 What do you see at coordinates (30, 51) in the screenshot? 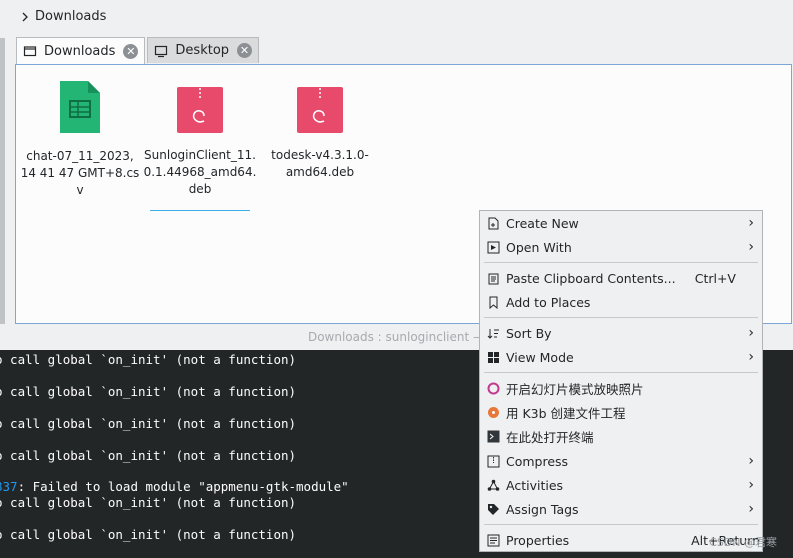
I see `folder-icon` at bounding box center [30, 51].